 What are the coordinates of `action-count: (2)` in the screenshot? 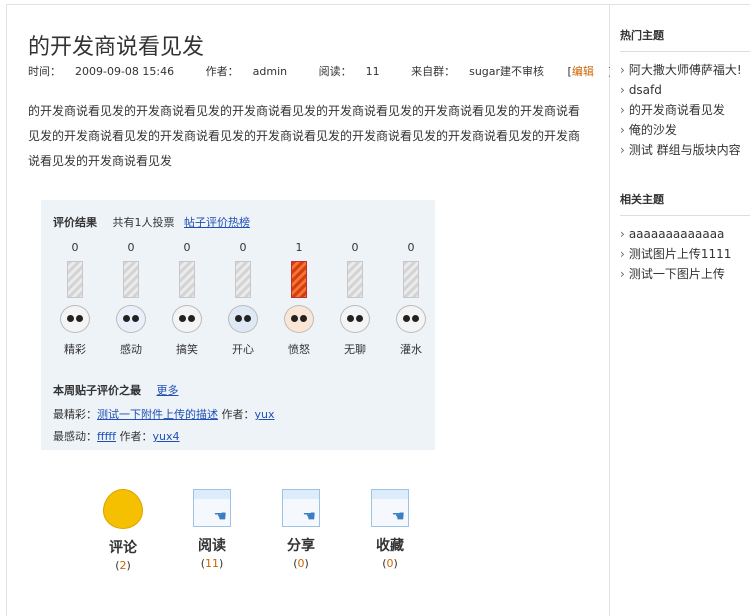 It's located at (123, 565).